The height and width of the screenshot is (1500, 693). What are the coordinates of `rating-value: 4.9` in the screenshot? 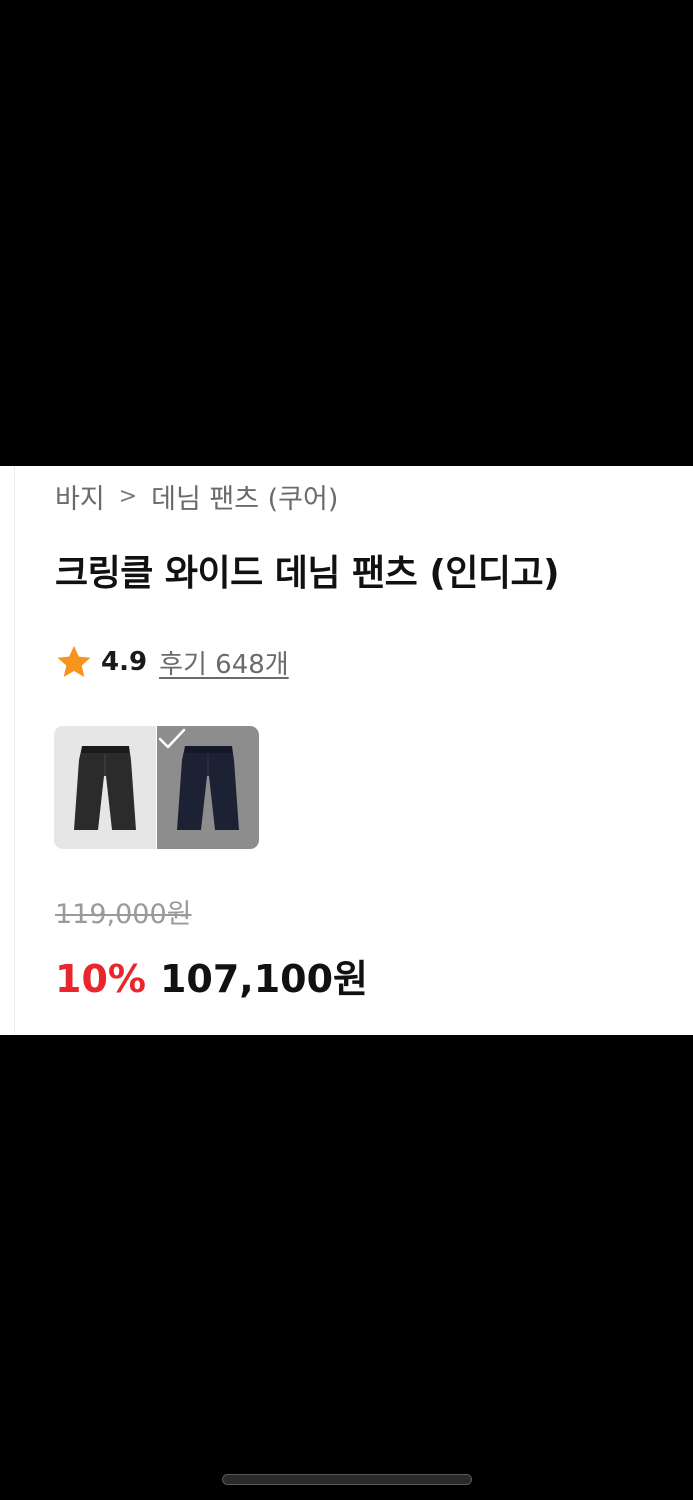 It's located at (124, 662).